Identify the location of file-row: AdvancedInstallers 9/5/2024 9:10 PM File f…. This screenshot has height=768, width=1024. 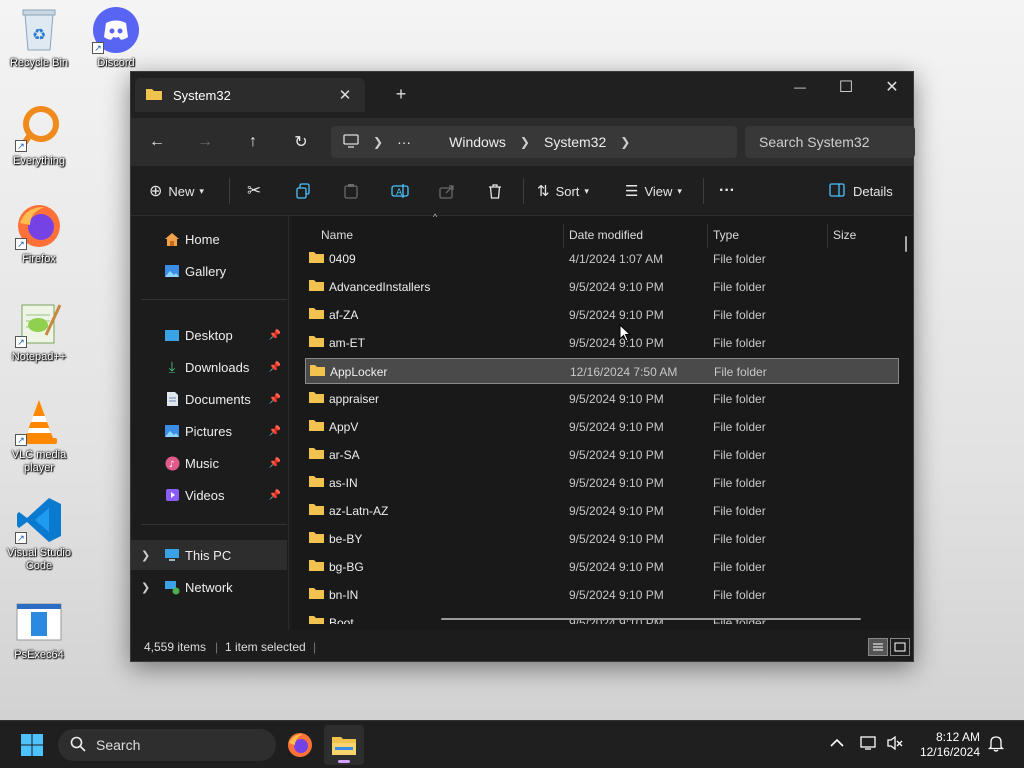
(602, 287).